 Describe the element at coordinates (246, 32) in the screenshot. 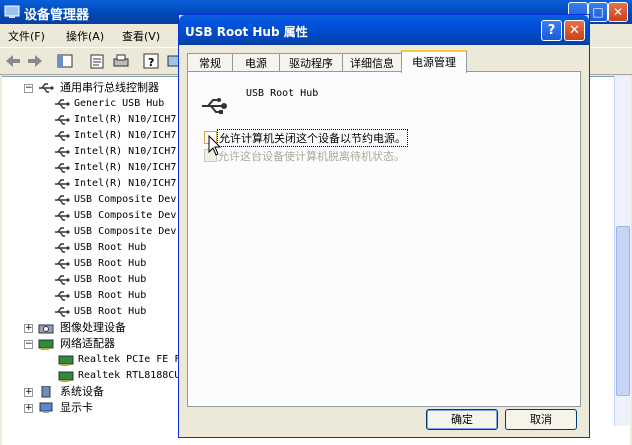

I see `dialog-title: USB Root Hub 属性` at that location.